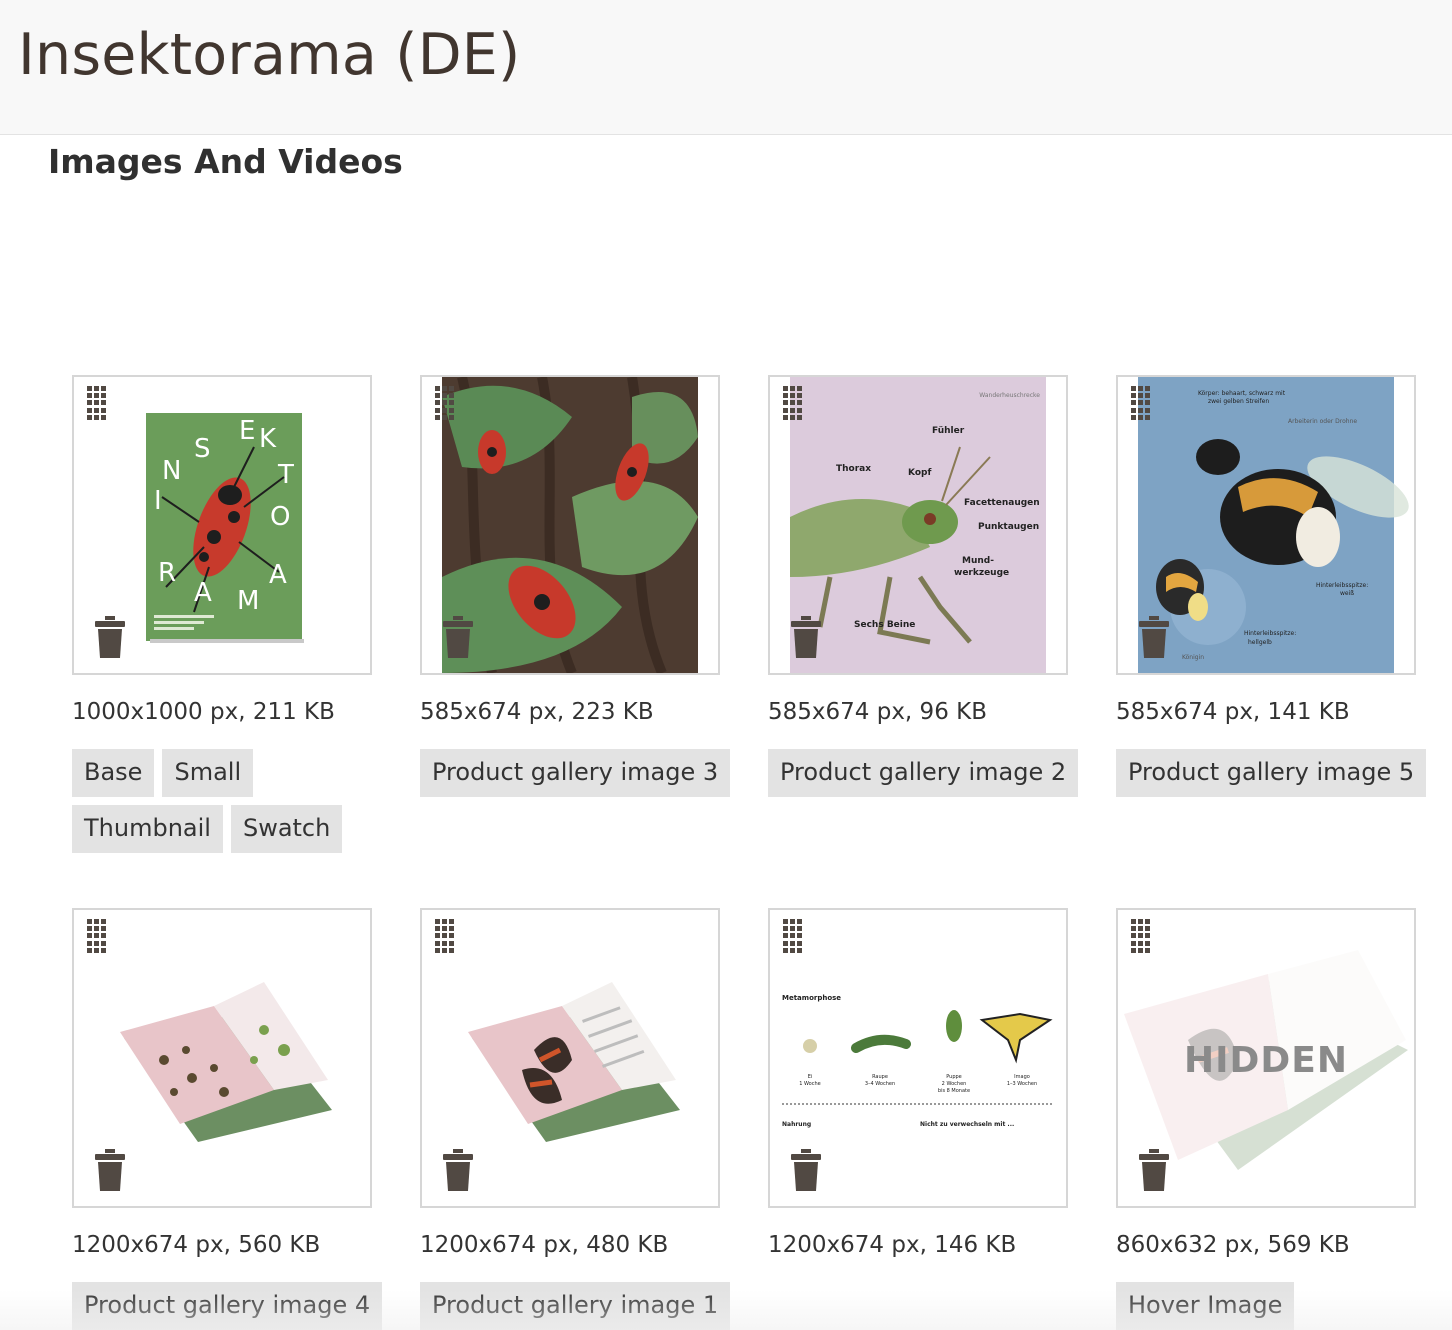 This screenshot has height=1330, width=1452. What do you see at coordinates (171, 471) in the screenshot?
I see `svg-text: N` at bounding box center [171, 471].